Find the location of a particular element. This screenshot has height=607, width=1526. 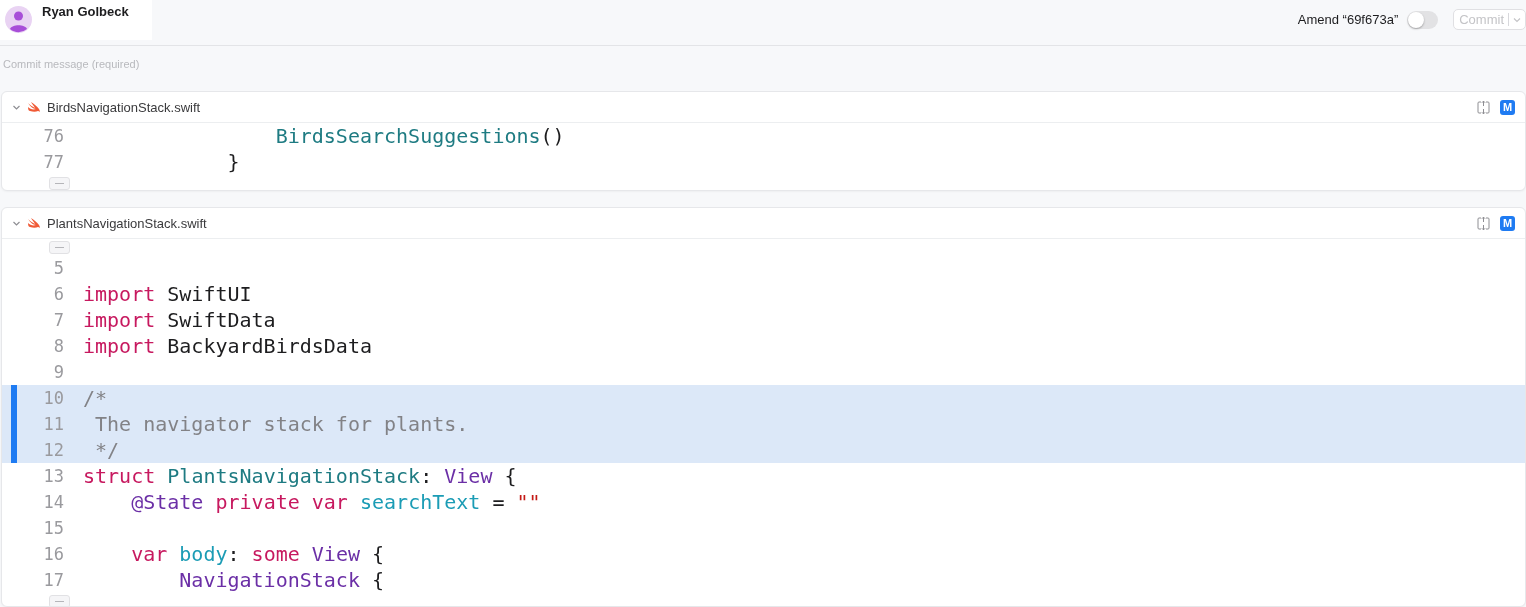

line-number: 10 is located at coordinates (53, 398).